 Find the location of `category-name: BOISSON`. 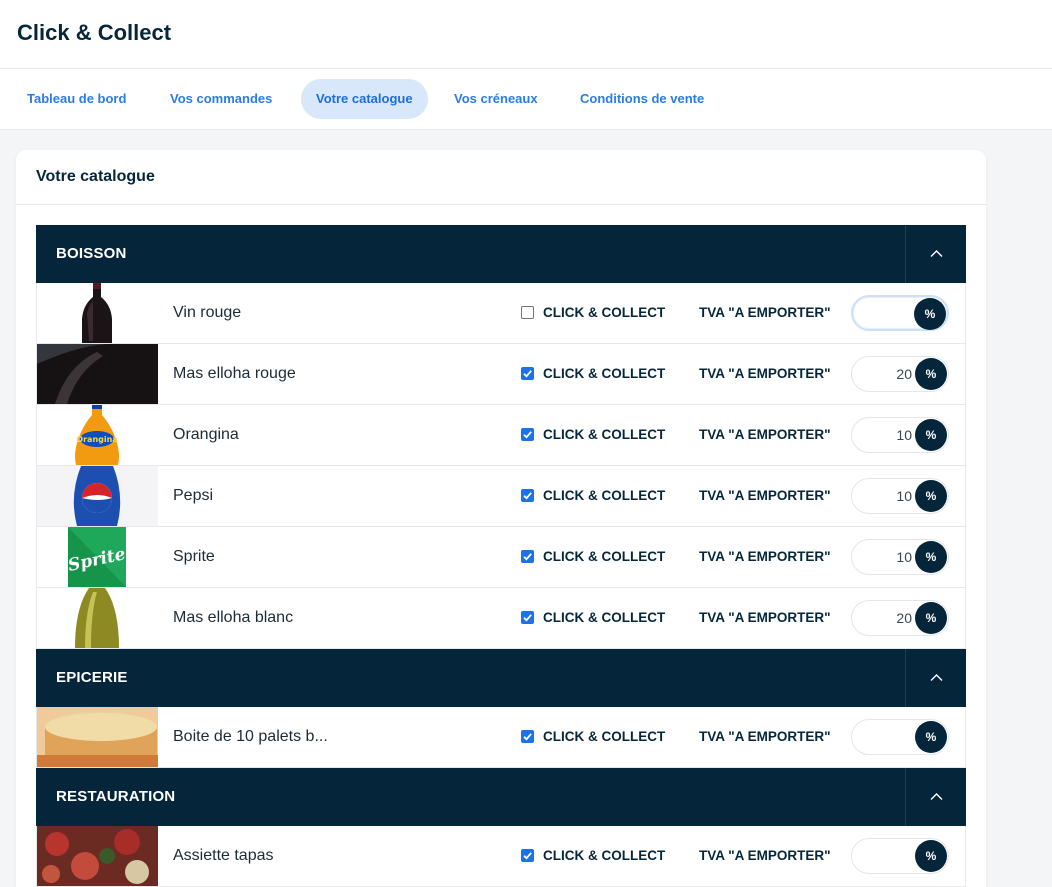

category-name: BOISSON is located at coordinates (91, 253).